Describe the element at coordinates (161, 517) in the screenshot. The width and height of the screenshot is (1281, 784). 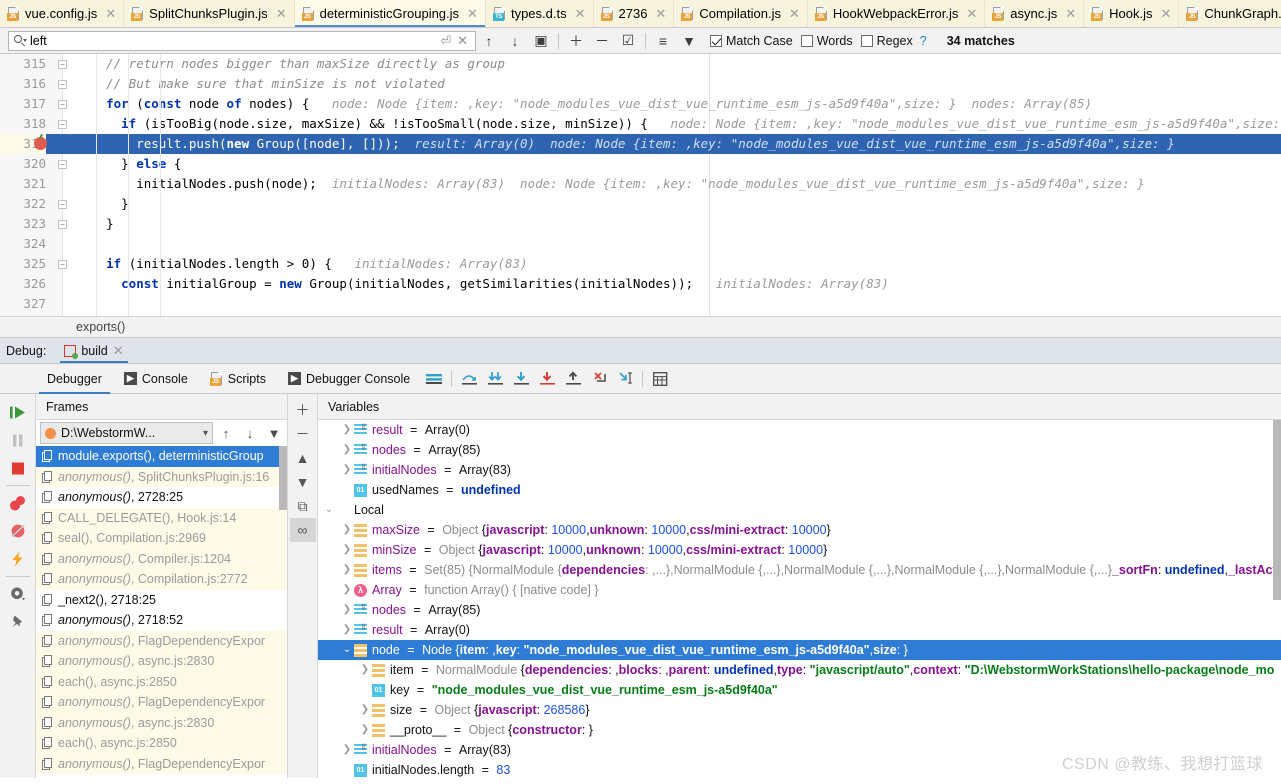
I see `frame-item: CALL_DELEGATE(), Hook.js:14` at that location.